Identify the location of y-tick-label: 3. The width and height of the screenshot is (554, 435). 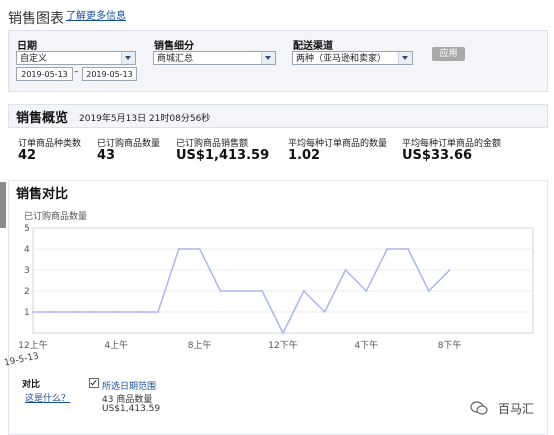
(27, 271).